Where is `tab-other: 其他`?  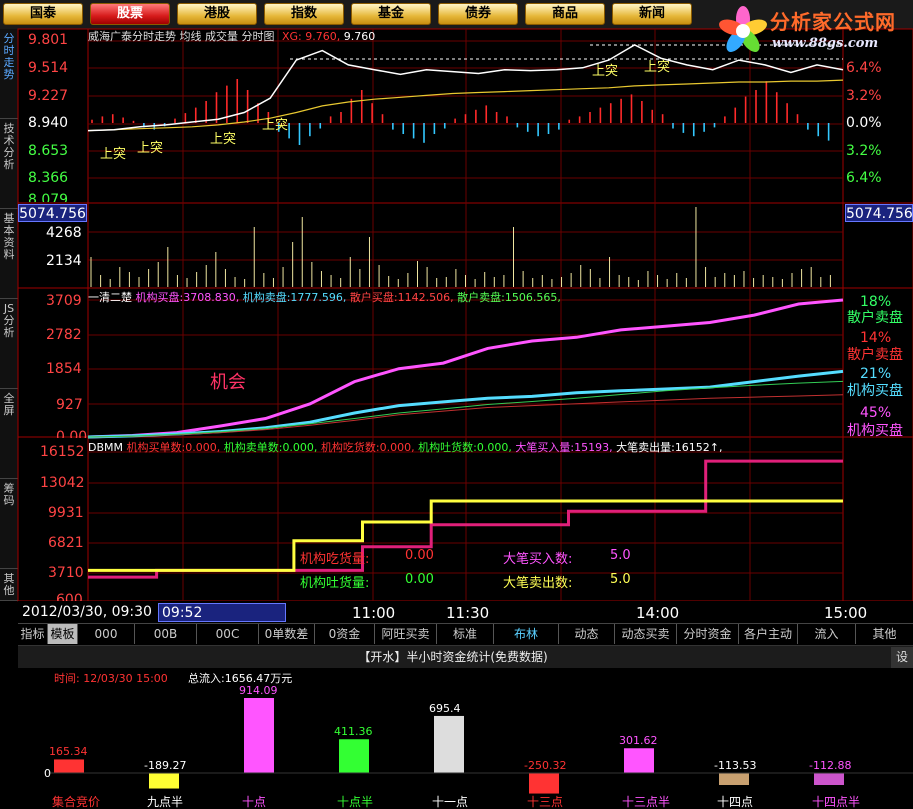 tab-other: 其他 is located at coordinates (884, 634).